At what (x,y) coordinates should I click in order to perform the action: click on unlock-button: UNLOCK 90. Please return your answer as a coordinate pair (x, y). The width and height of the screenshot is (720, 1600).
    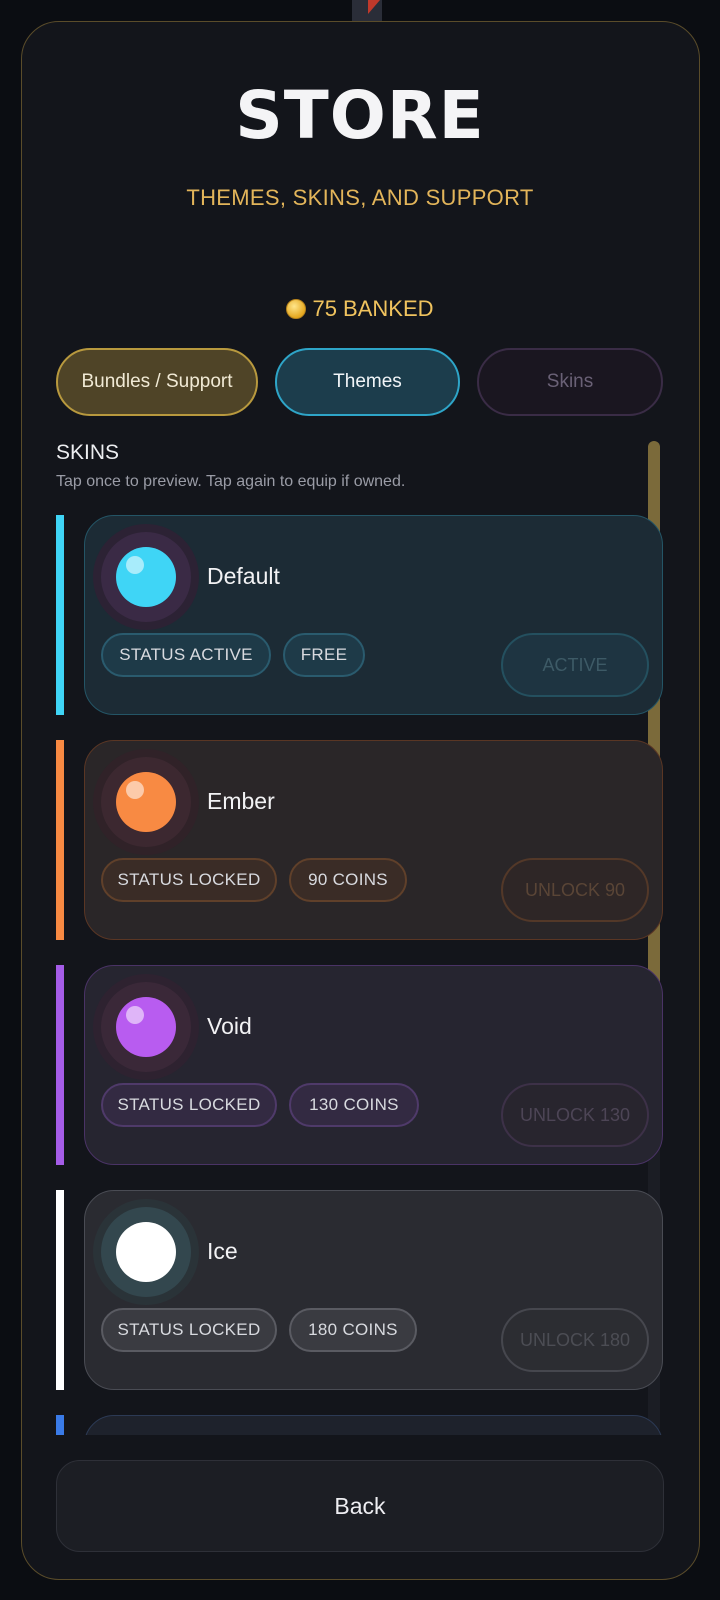
    Looking at the image, I should click on (575, 890).